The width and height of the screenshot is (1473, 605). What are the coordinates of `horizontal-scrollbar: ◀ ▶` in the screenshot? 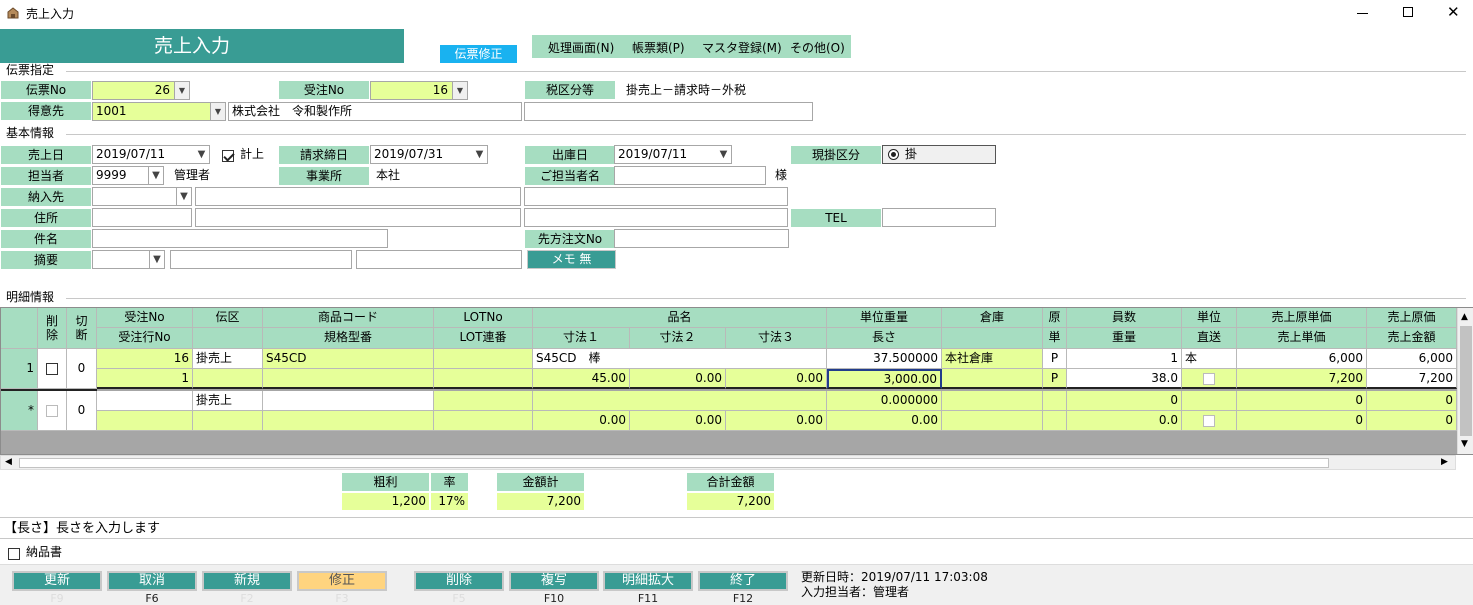 It's located at (728, 462).